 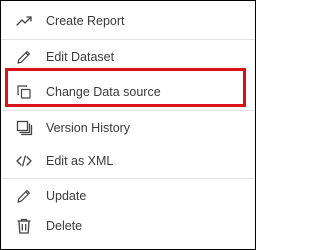 What do you see at coordinates (24, 226) in the screenshot?
I see `trash-icon` at bounding box center [24, 226].